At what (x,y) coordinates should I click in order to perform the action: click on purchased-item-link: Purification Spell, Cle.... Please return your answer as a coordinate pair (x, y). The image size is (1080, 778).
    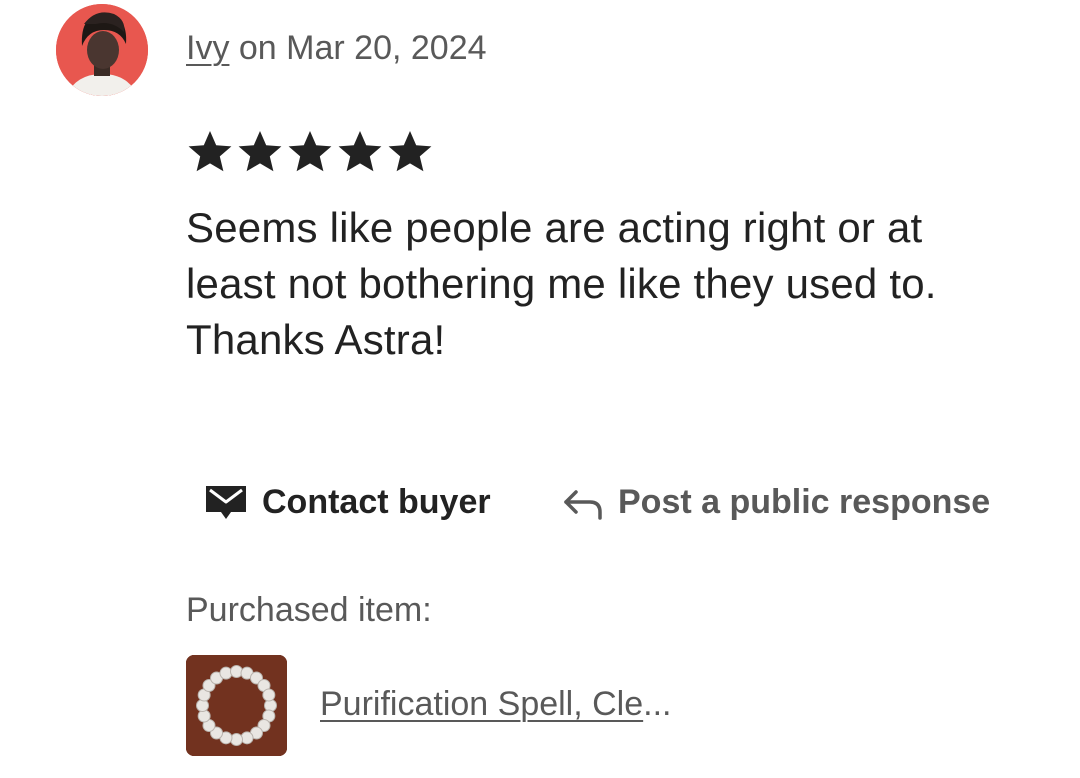
    Looking at the image, I should click on (496, 704).